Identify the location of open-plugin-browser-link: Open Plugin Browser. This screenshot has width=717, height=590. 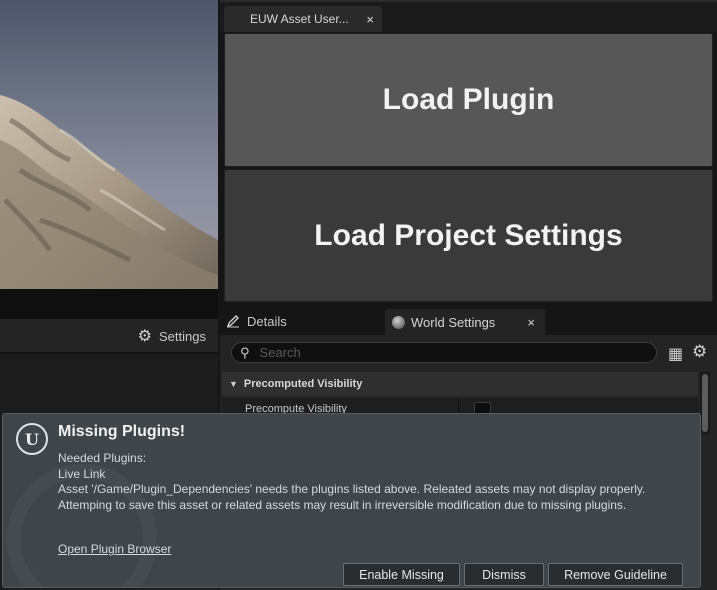
(114, 549).